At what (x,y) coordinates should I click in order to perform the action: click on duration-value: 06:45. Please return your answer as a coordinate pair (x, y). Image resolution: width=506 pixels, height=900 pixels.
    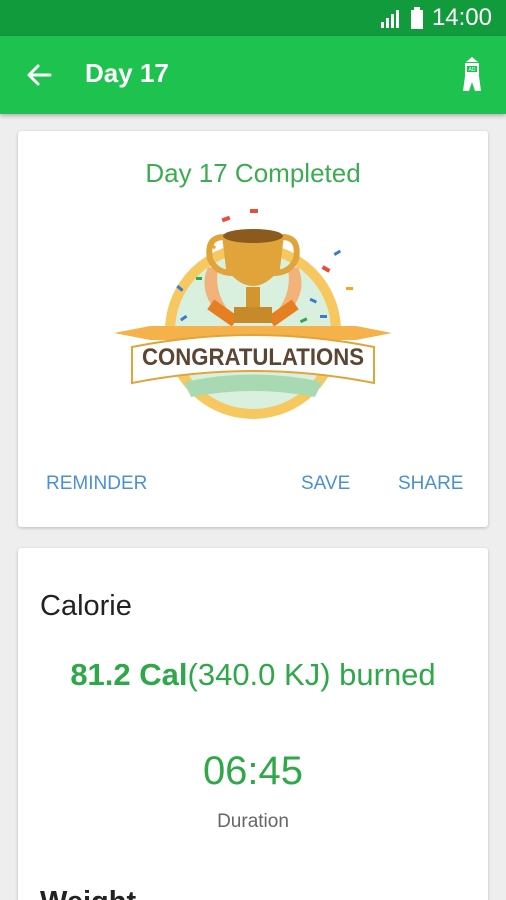
    Looking at the image, I should click on (253, 771).